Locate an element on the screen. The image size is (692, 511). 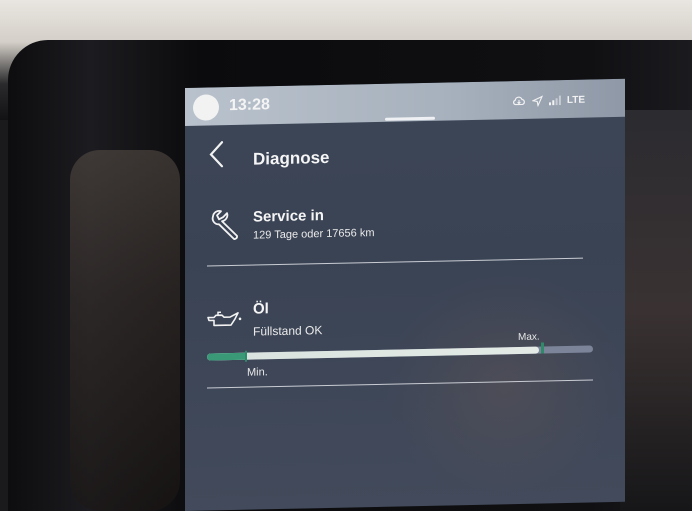
cloud-download-icon is located at coordinates (518, 101).